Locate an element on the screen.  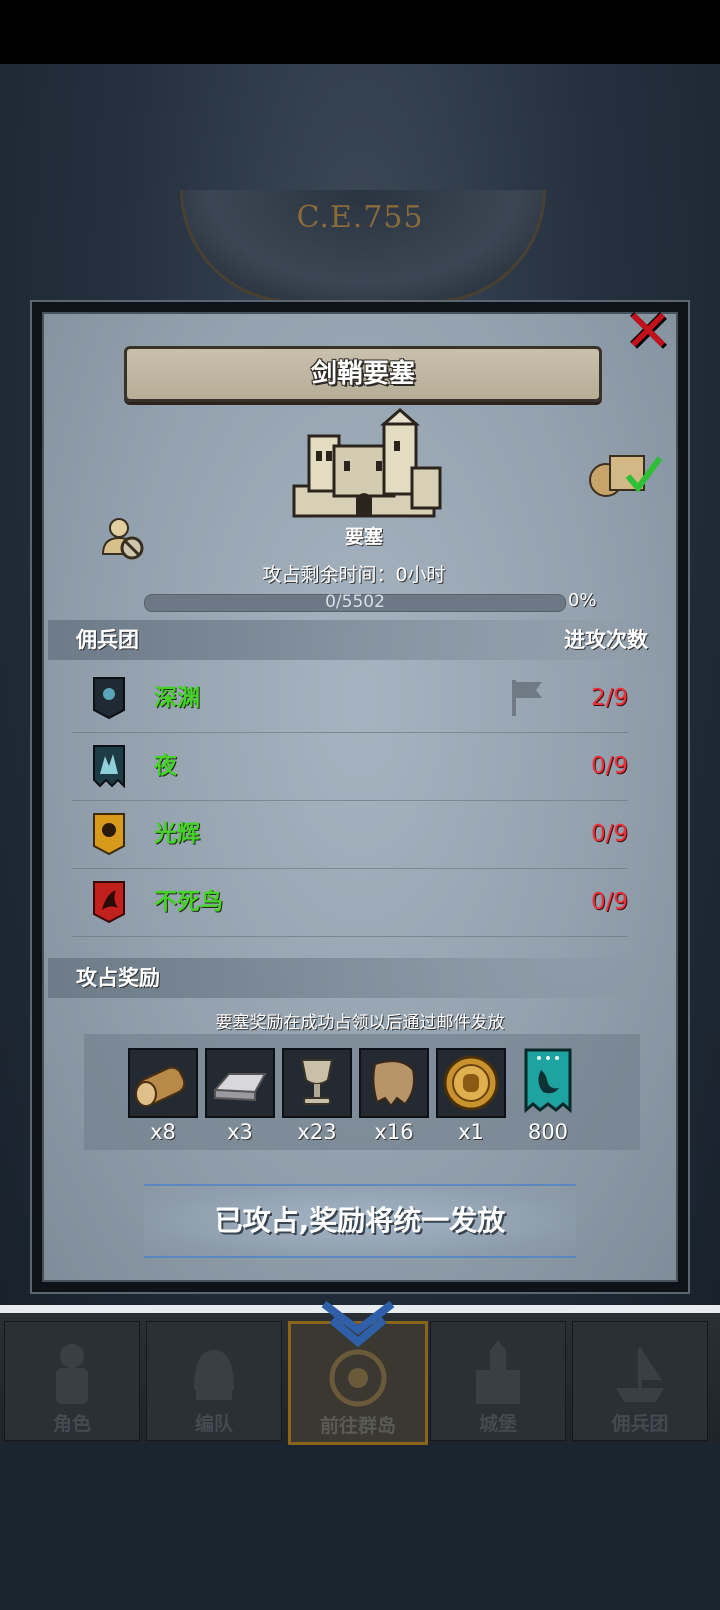
compass-icon is located at coordinates (358, 1378).